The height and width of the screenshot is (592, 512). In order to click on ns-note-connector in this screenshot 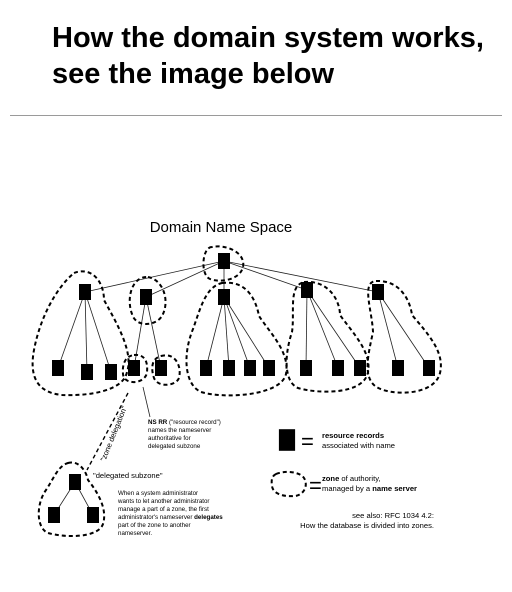, I will do `click(146, 402)`.